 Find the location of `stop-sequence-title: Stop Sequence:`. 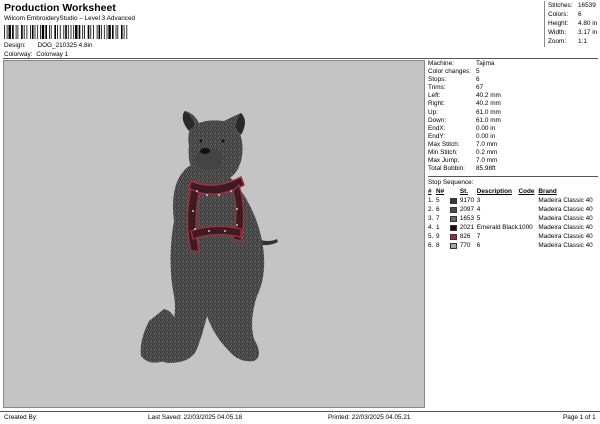

stop-sequence-title: Stop Sequence: is located at coordinates (451, 182).